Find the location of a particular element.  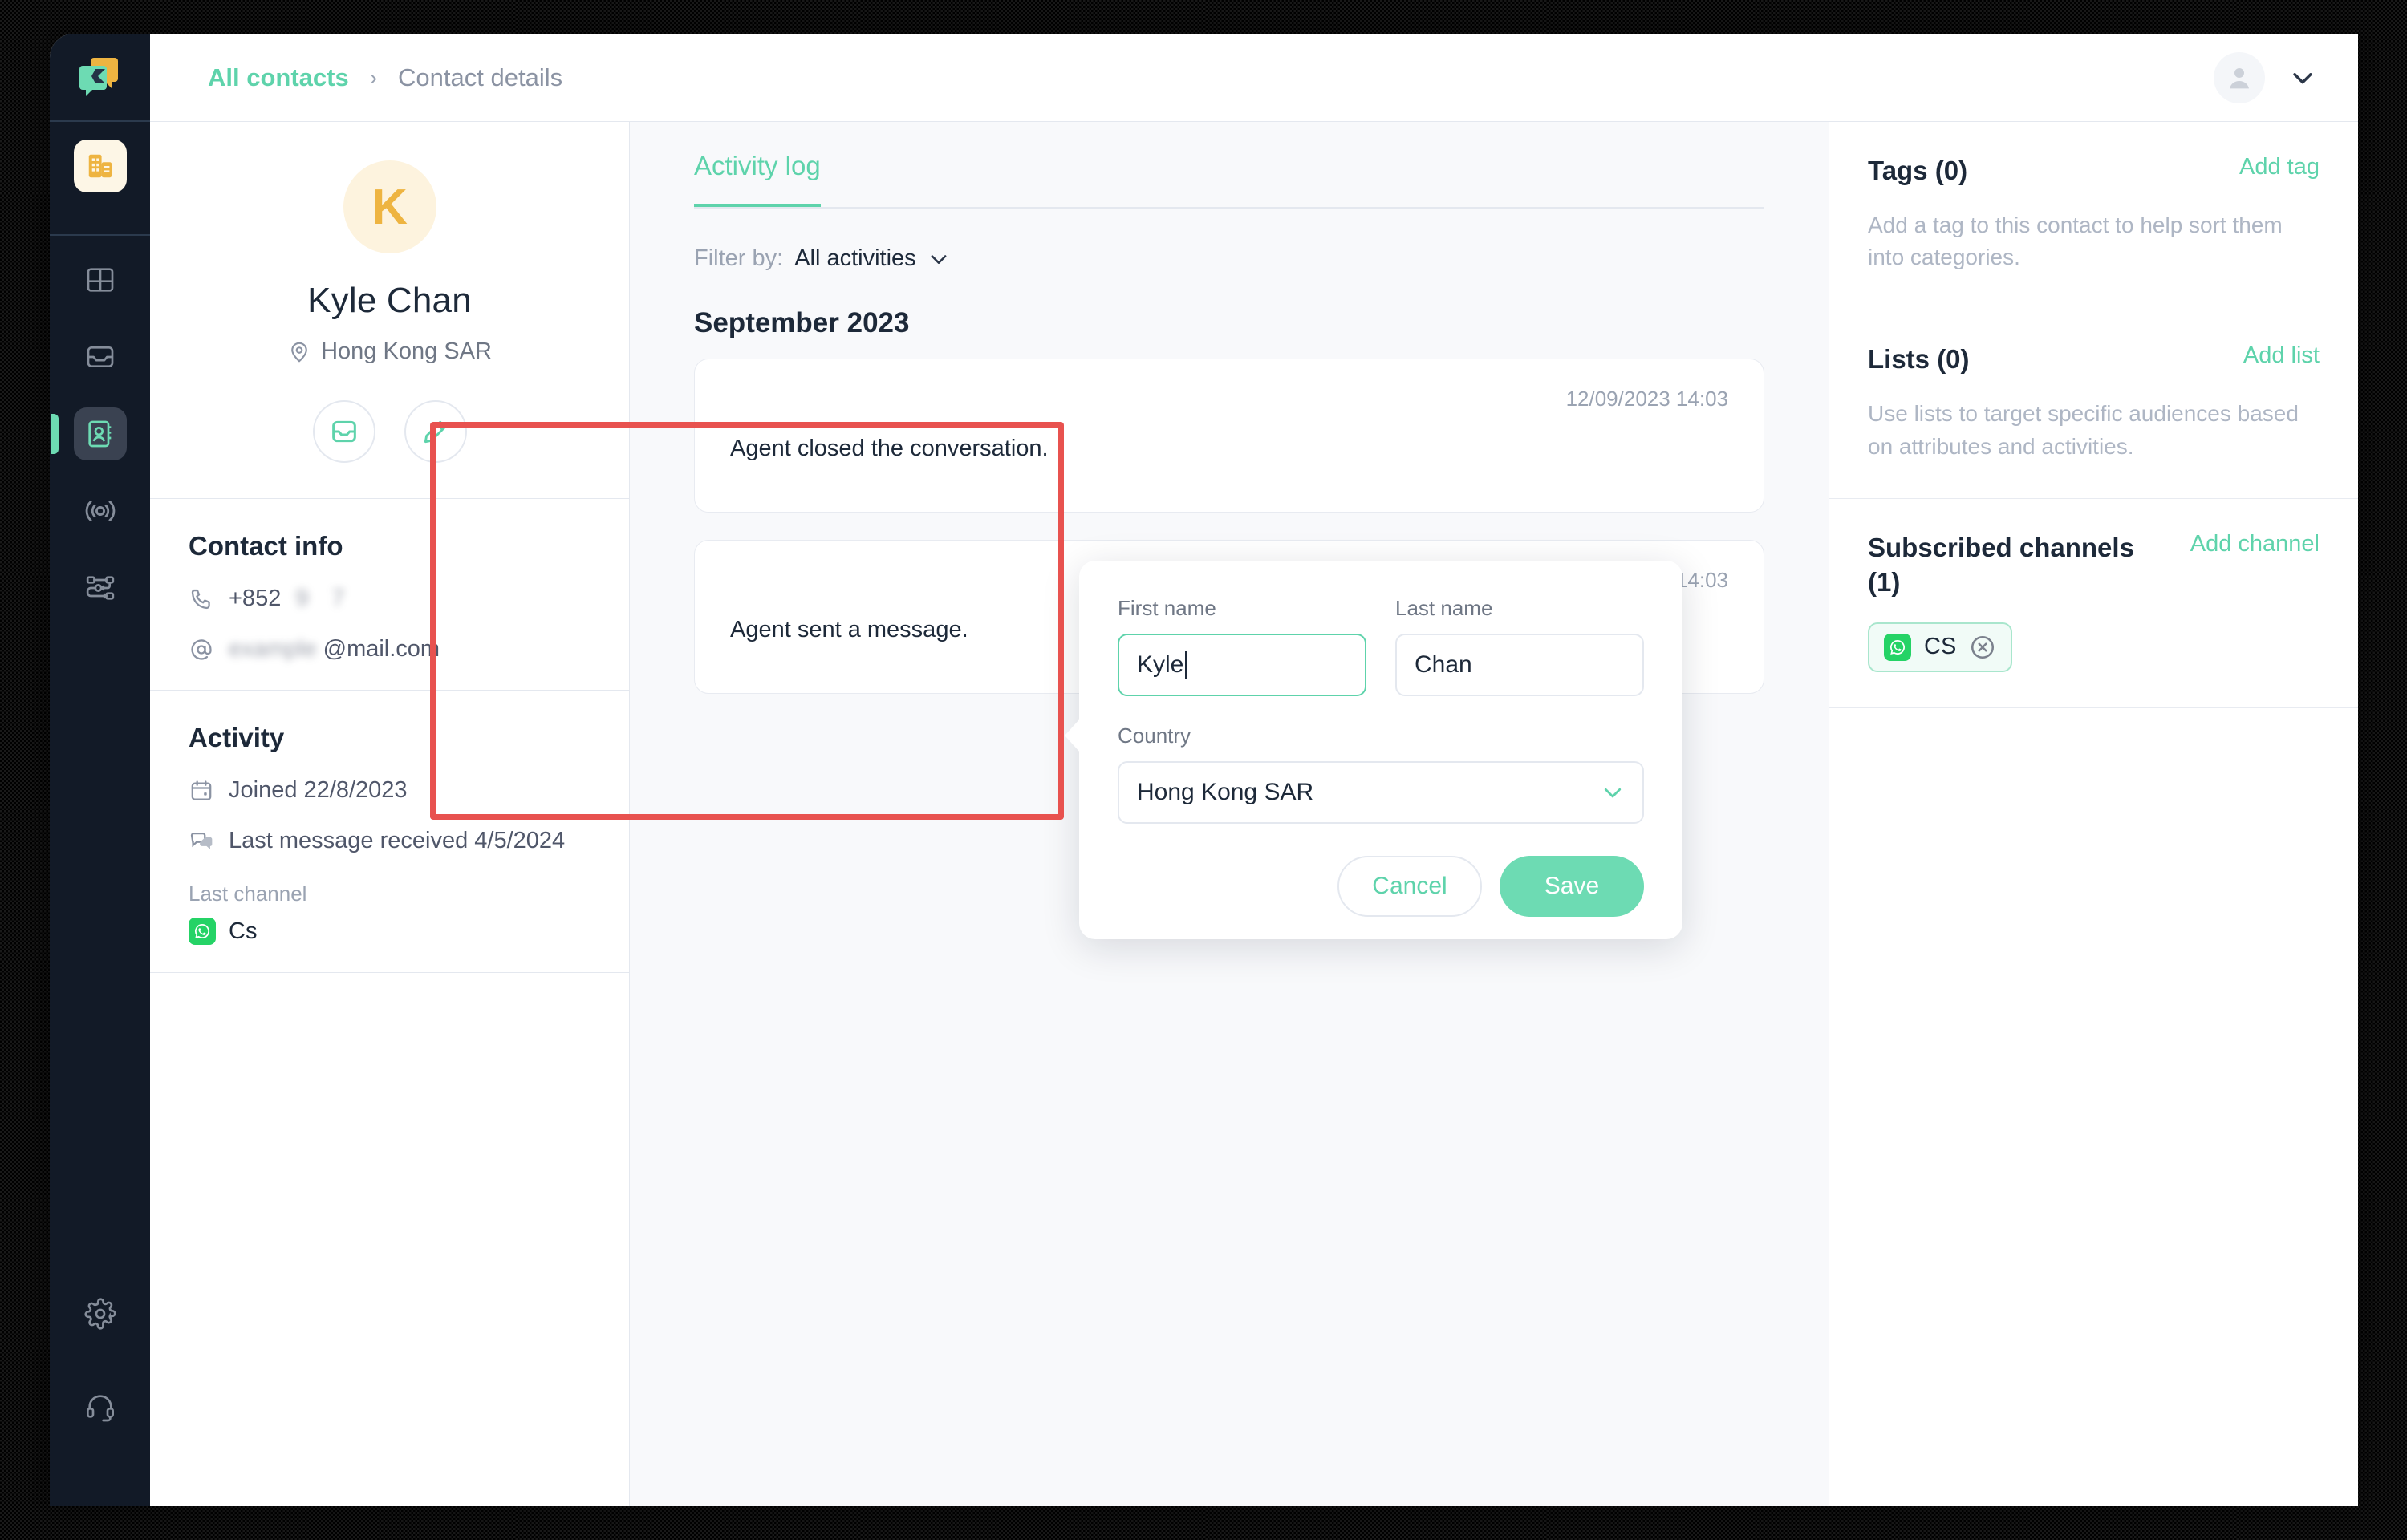

contact-header: K Kyle Chan Hong Kong SAR is located at coordinates (390, 310).